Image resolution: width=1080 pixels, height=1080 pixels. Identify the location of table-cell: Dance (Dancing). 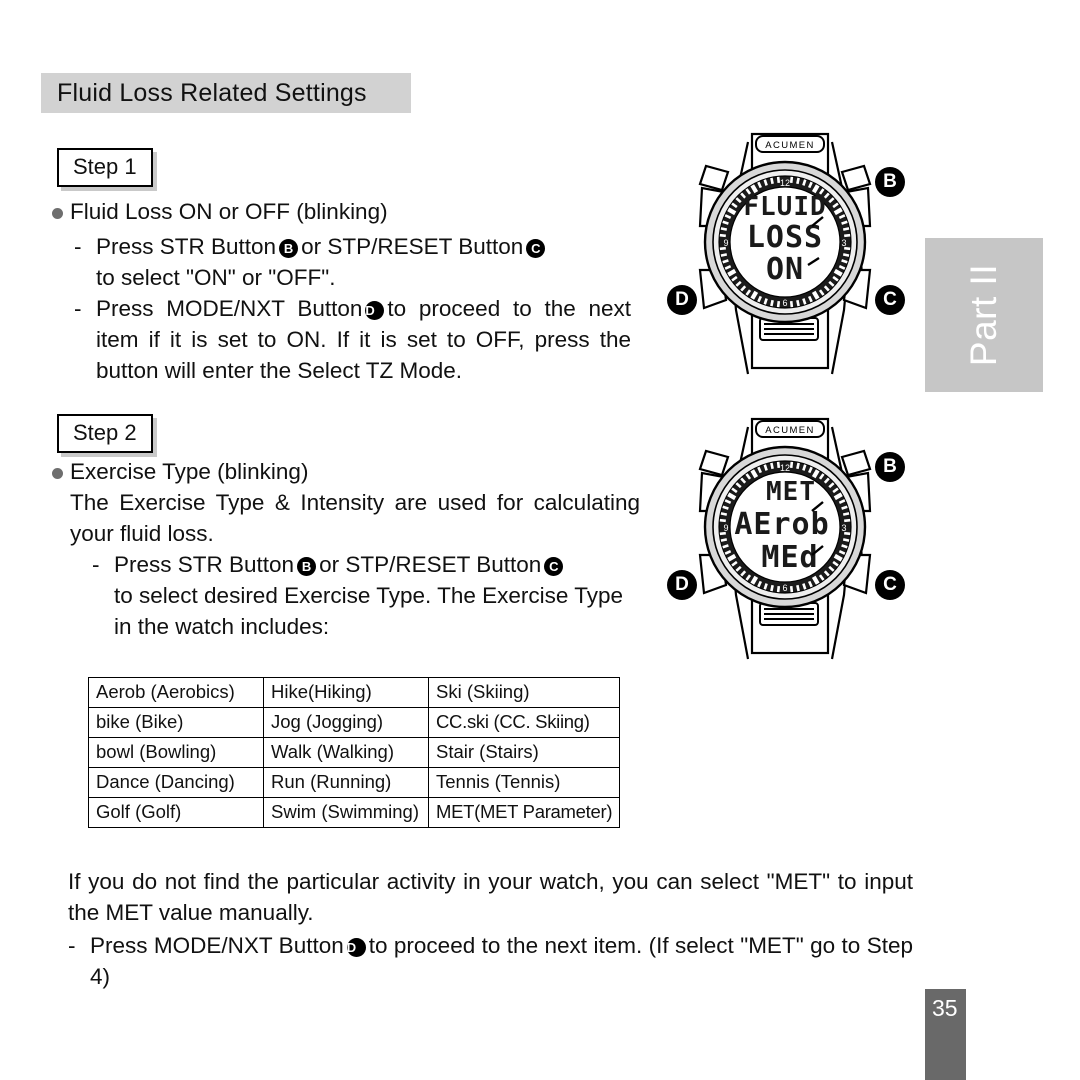
(176, 782).